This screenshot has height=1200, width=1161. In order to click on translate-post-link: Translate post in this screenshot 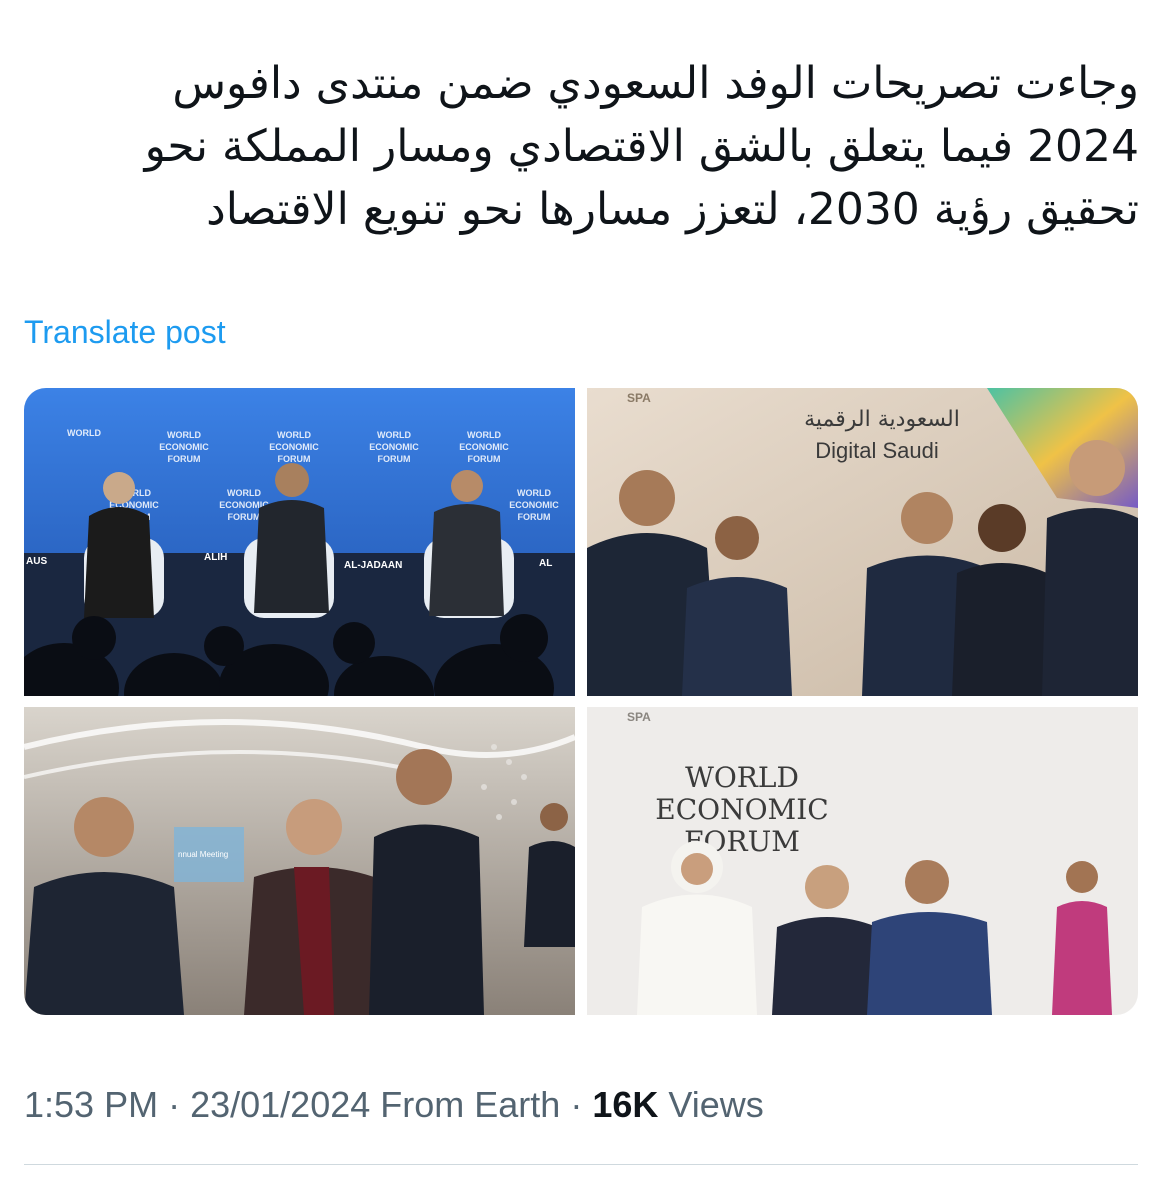, I will do `click(125, 332)`.